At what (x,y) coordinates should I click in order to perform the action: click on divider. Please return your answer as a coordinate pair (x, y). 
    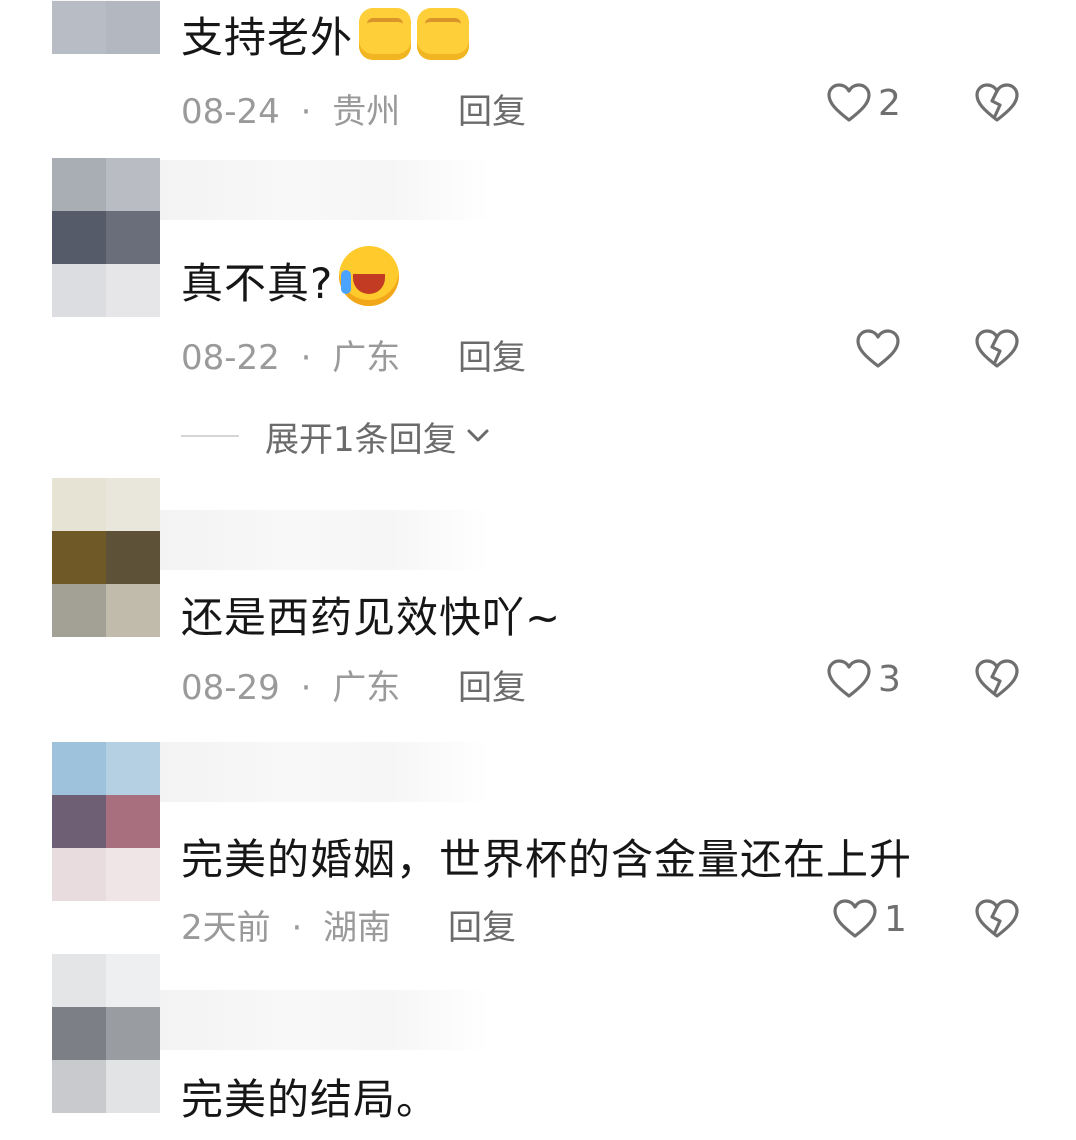
    Looking at the image, I should click on (210, 436).